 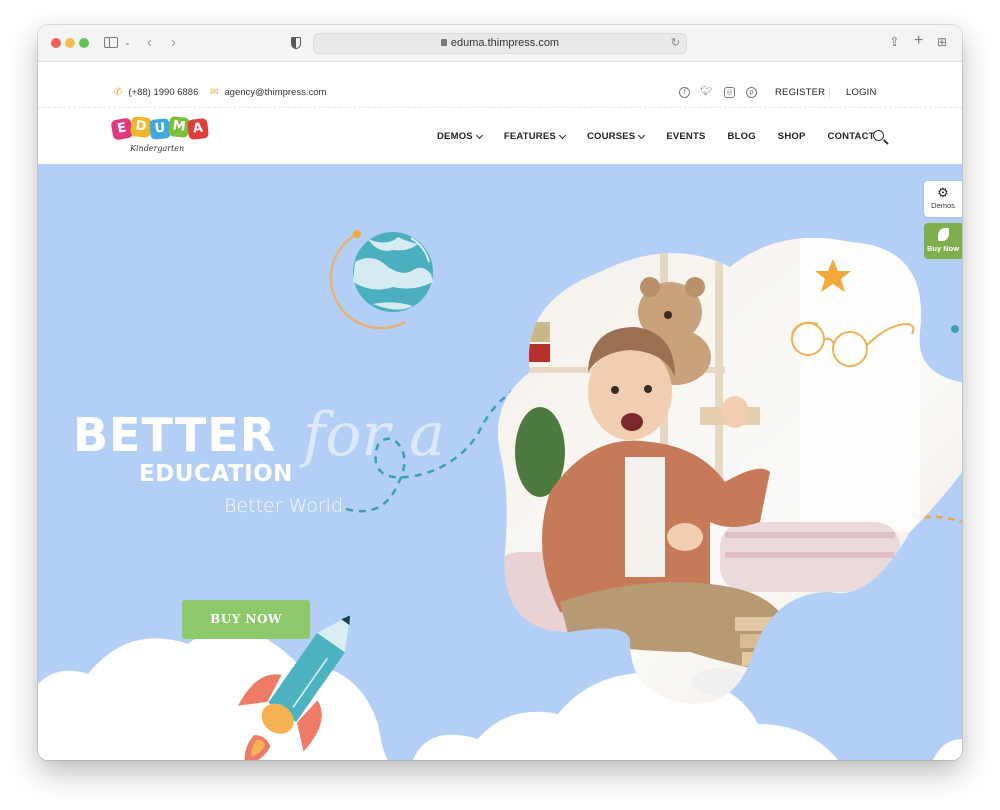 What do you see at coordinates (175, 435) in the screenshot?
I see `hero-title: BETTER` at bounding box center [175, 435].